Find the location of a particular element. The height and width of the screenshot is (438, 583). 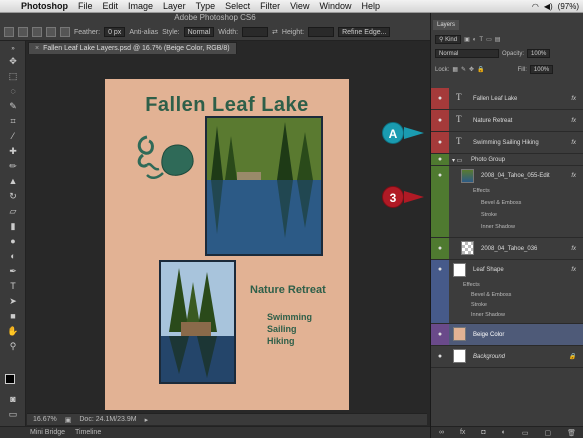

filter-adjustment-icon: ◐ is located at coordinates (475, 40).